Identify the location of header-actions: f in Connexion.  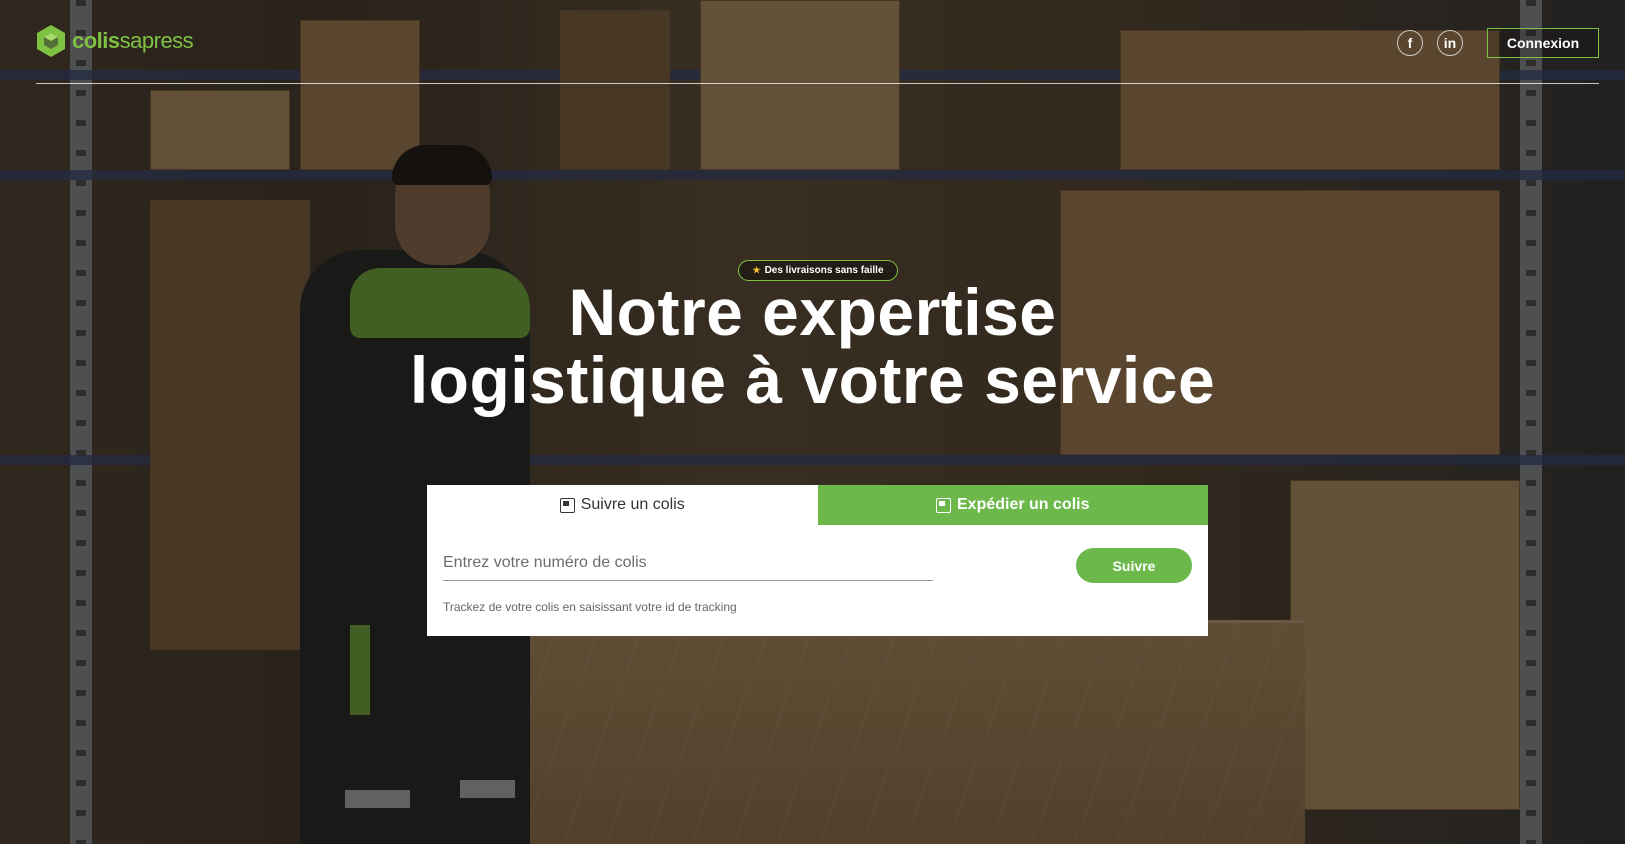
(1498, 43).